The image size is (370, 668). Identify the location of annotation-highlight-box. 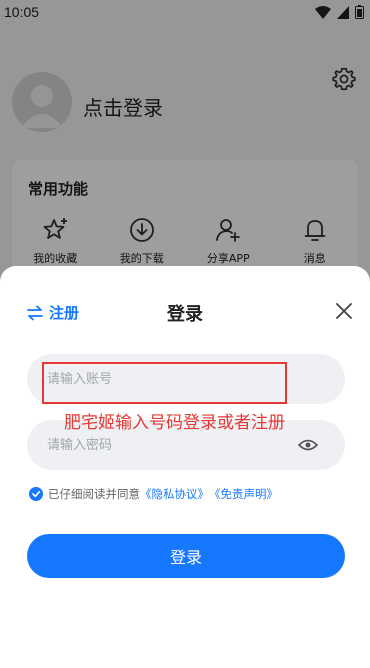
(164, 383).